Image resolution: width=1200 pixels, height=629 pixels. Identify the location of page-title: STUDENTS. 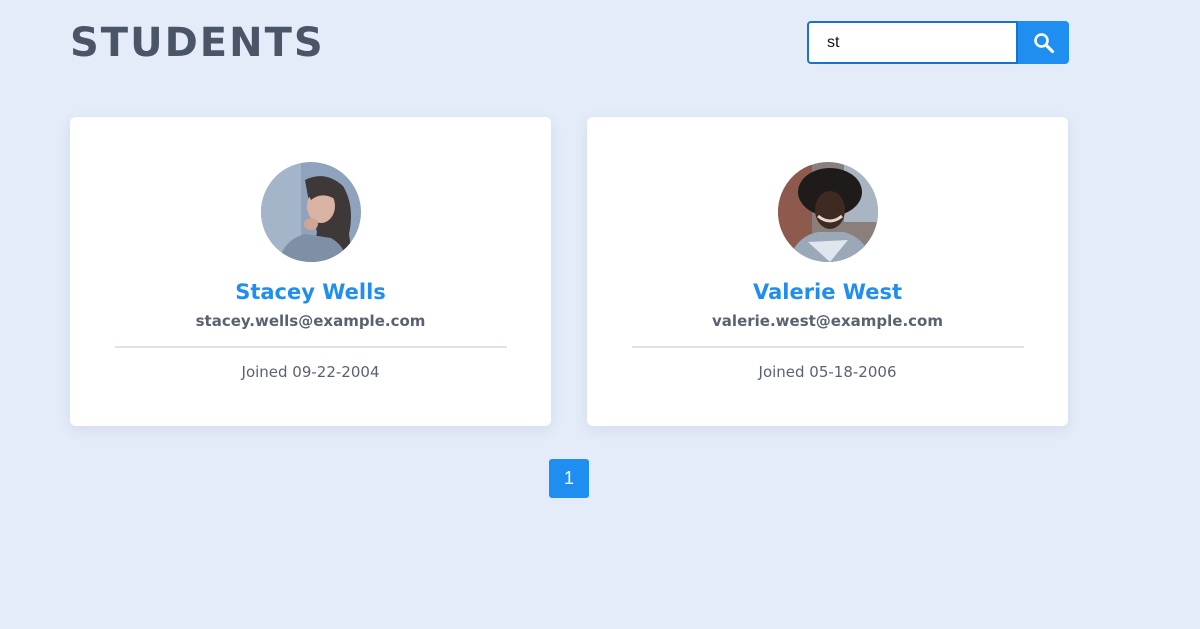
(197, 43).